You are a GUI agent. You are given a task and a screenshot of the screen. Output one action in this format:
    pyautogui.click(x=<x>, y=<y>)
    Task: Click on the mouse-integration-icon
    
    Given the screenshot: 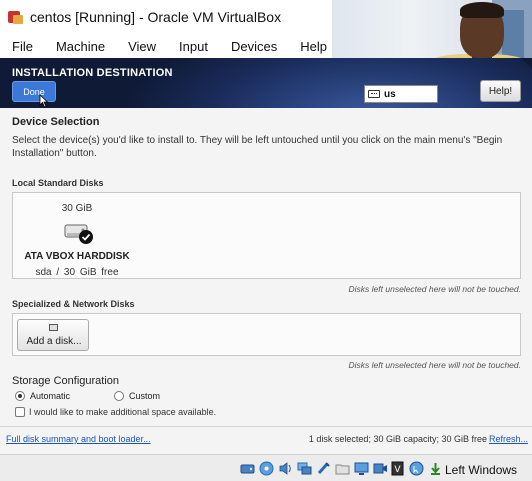 What is the action you would take?
    pyautogui.click(x=416, y=468)
    